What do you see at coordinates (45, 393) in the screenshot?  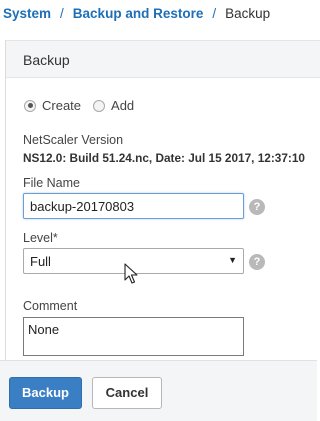 I see `backup-button: Backup` at bounding box center [45, 393].